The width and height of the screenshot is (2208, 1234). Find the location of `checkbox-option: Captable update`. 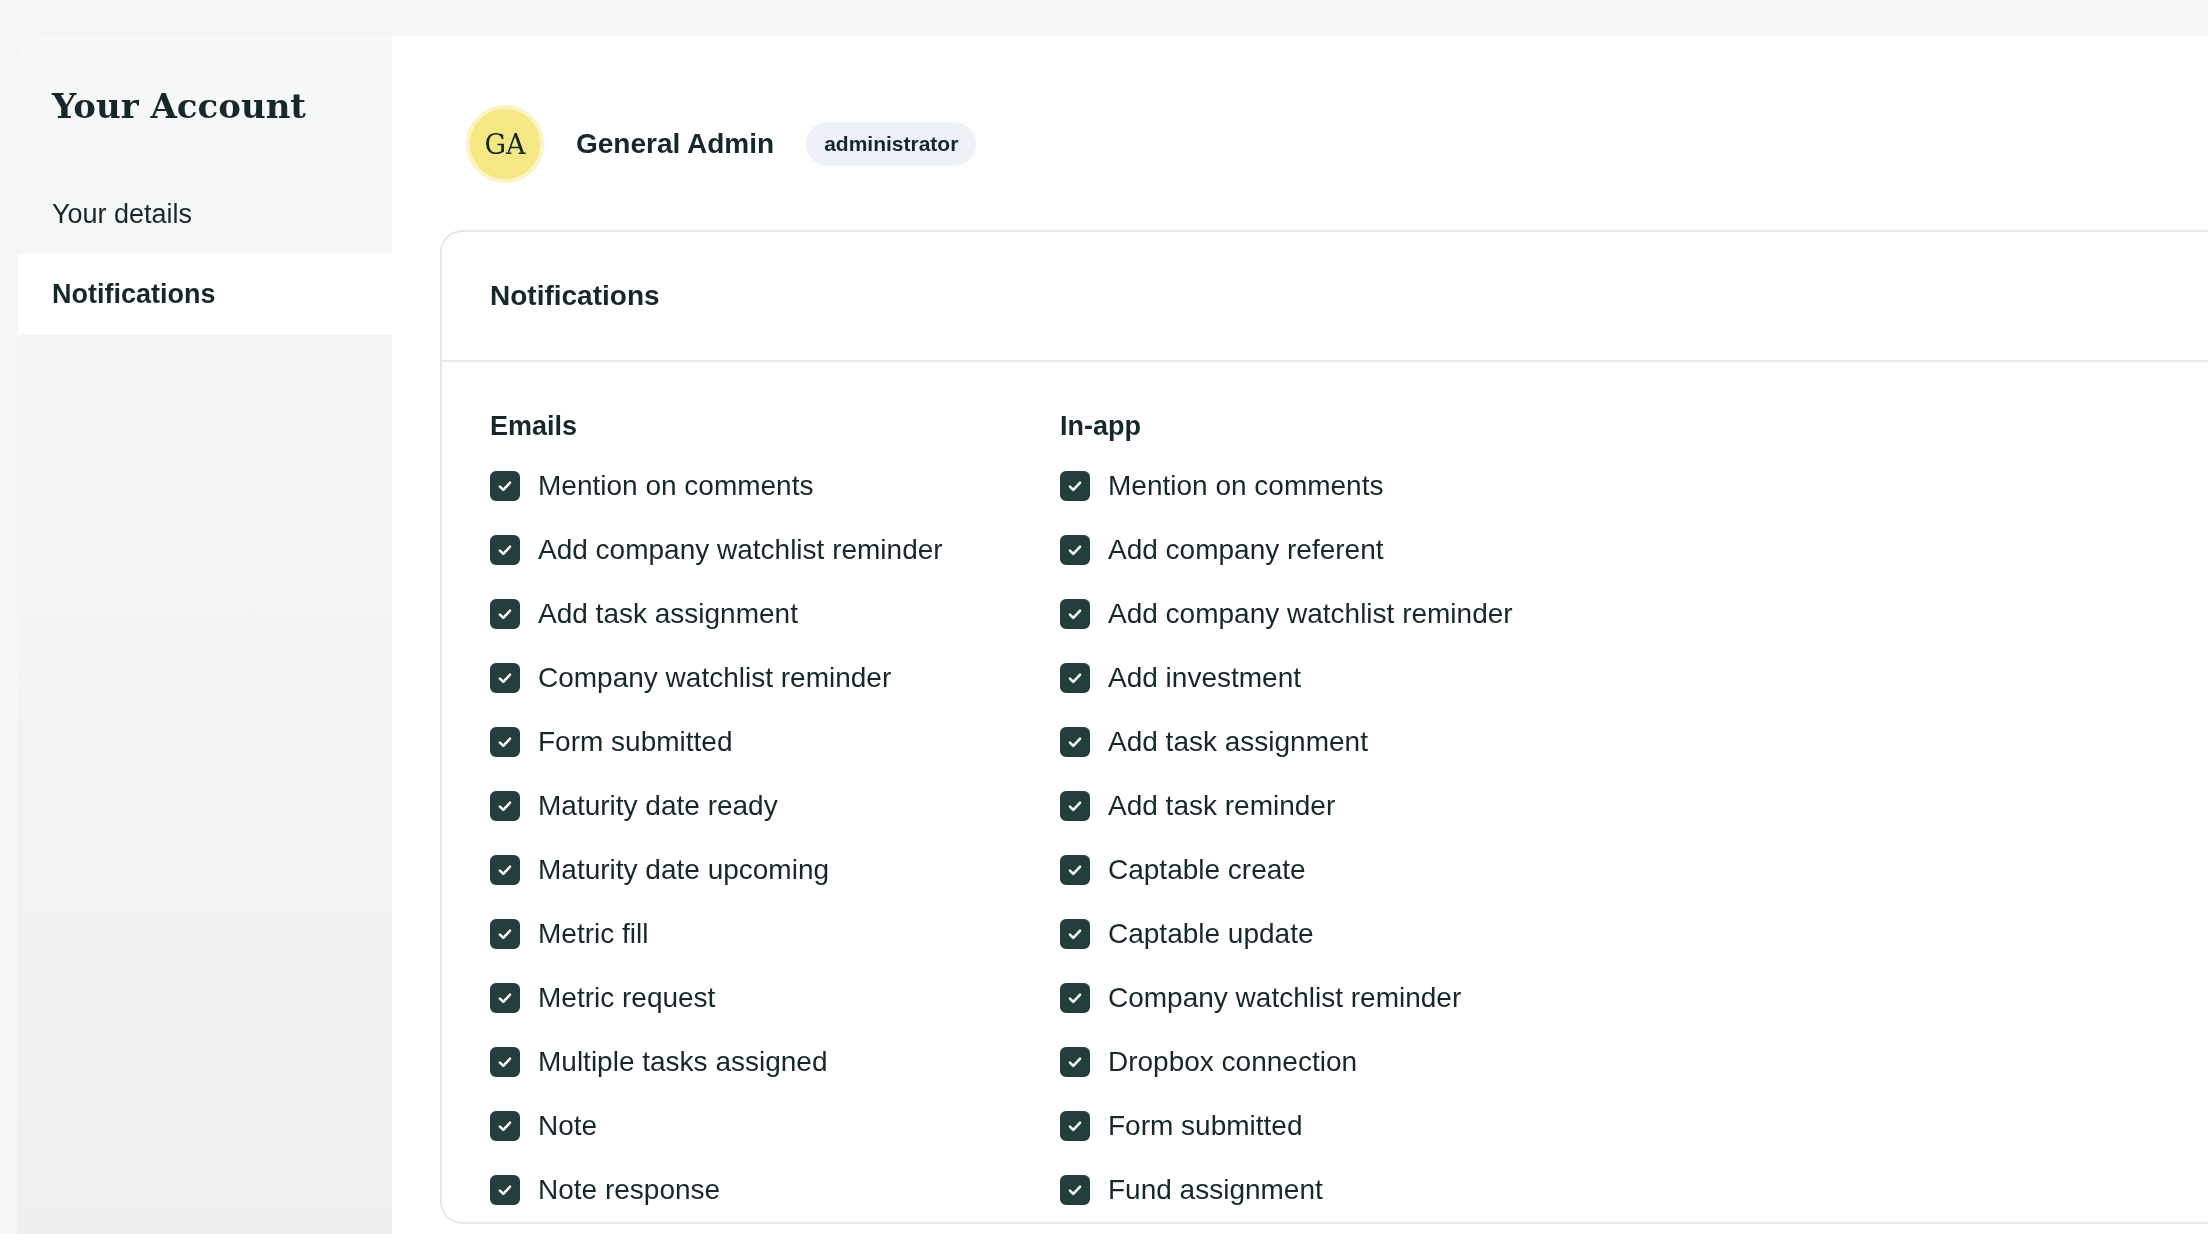

checkbox-option: Captable update is located at coordinates (1345, 934).